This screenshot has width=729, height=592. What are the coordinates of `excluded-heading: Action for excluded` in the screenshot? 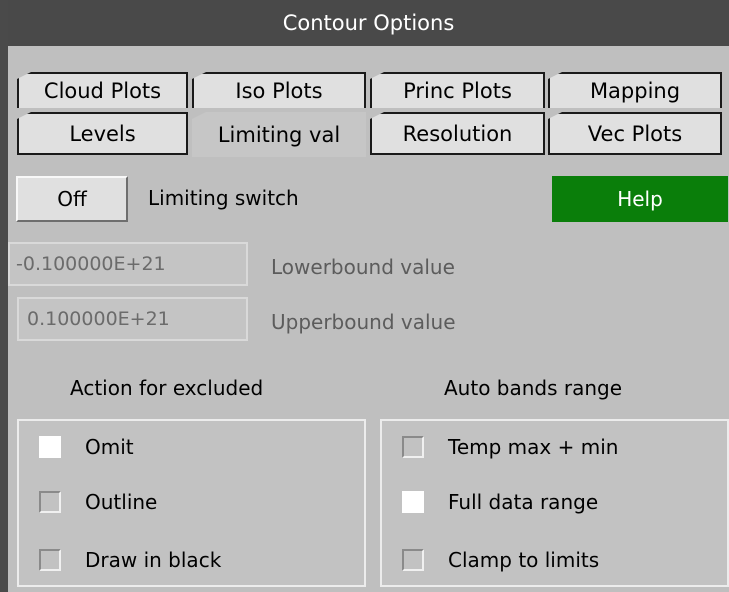 It's located at (167, 388).